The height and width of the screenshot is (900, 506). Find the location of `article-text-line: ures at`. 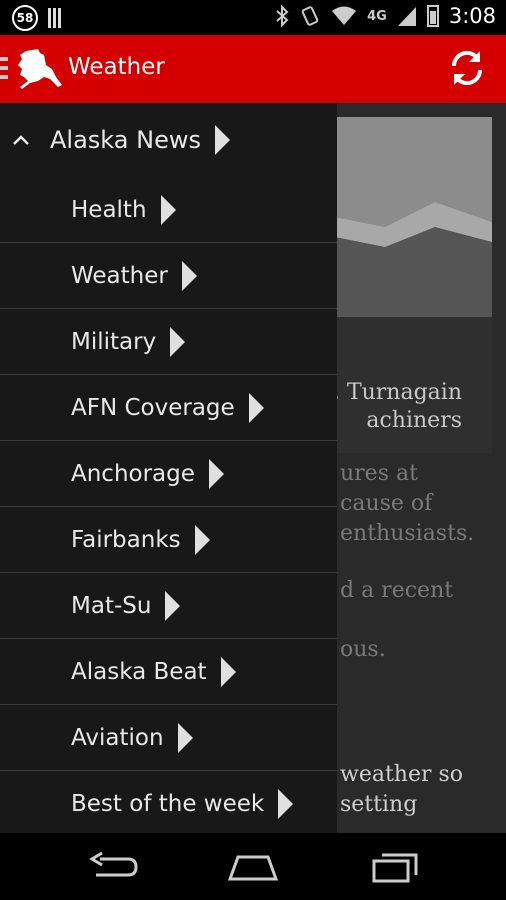

article-text-line: ures at is located at coordinates (379, 473).